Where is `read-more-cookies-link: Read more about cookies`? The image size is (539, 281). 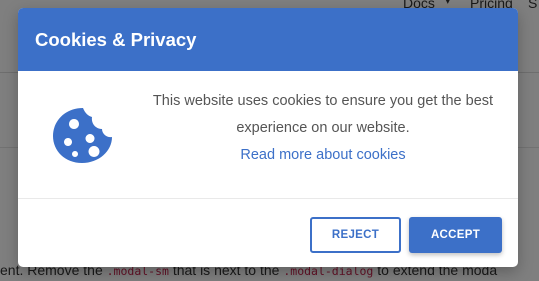
read-more-cookies-link: Read more about cookies is located at coordinates (322, 155).